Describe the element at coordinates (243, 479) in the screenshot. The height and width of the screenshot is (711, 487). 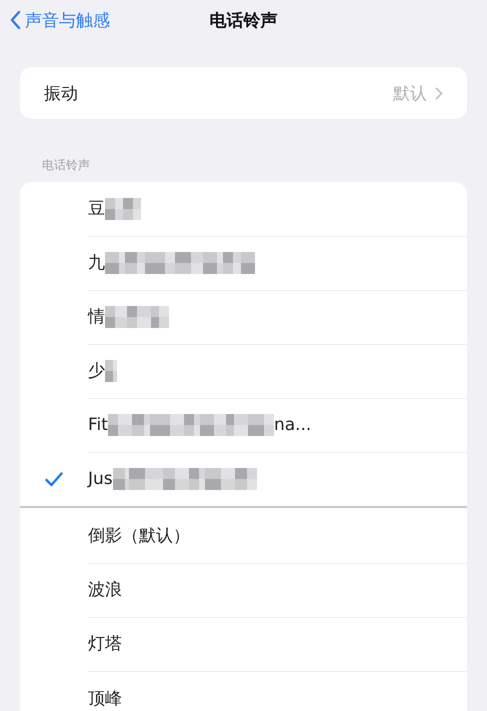
I see `ringtone-row: Jus` at that location.